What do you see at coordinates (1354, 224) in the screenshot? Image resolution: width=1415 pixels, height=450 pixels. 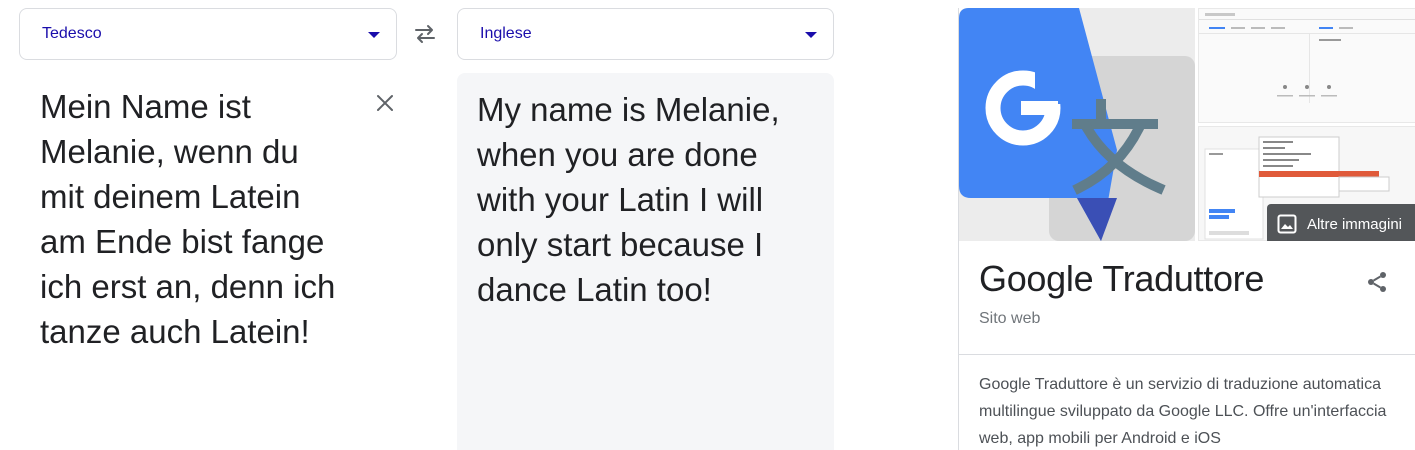 I see `more-images-label: Altre immagini` at bounding box center [1354, 224].